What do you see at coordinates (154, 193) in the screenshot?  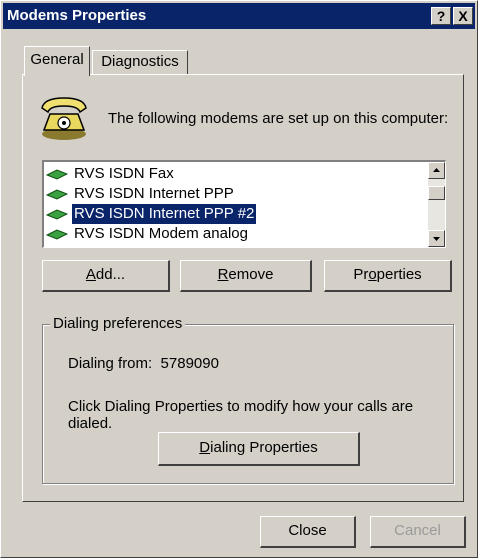 I see `modem-name: RVS ISDN Internet PPP` at bounding box center [154, 193].